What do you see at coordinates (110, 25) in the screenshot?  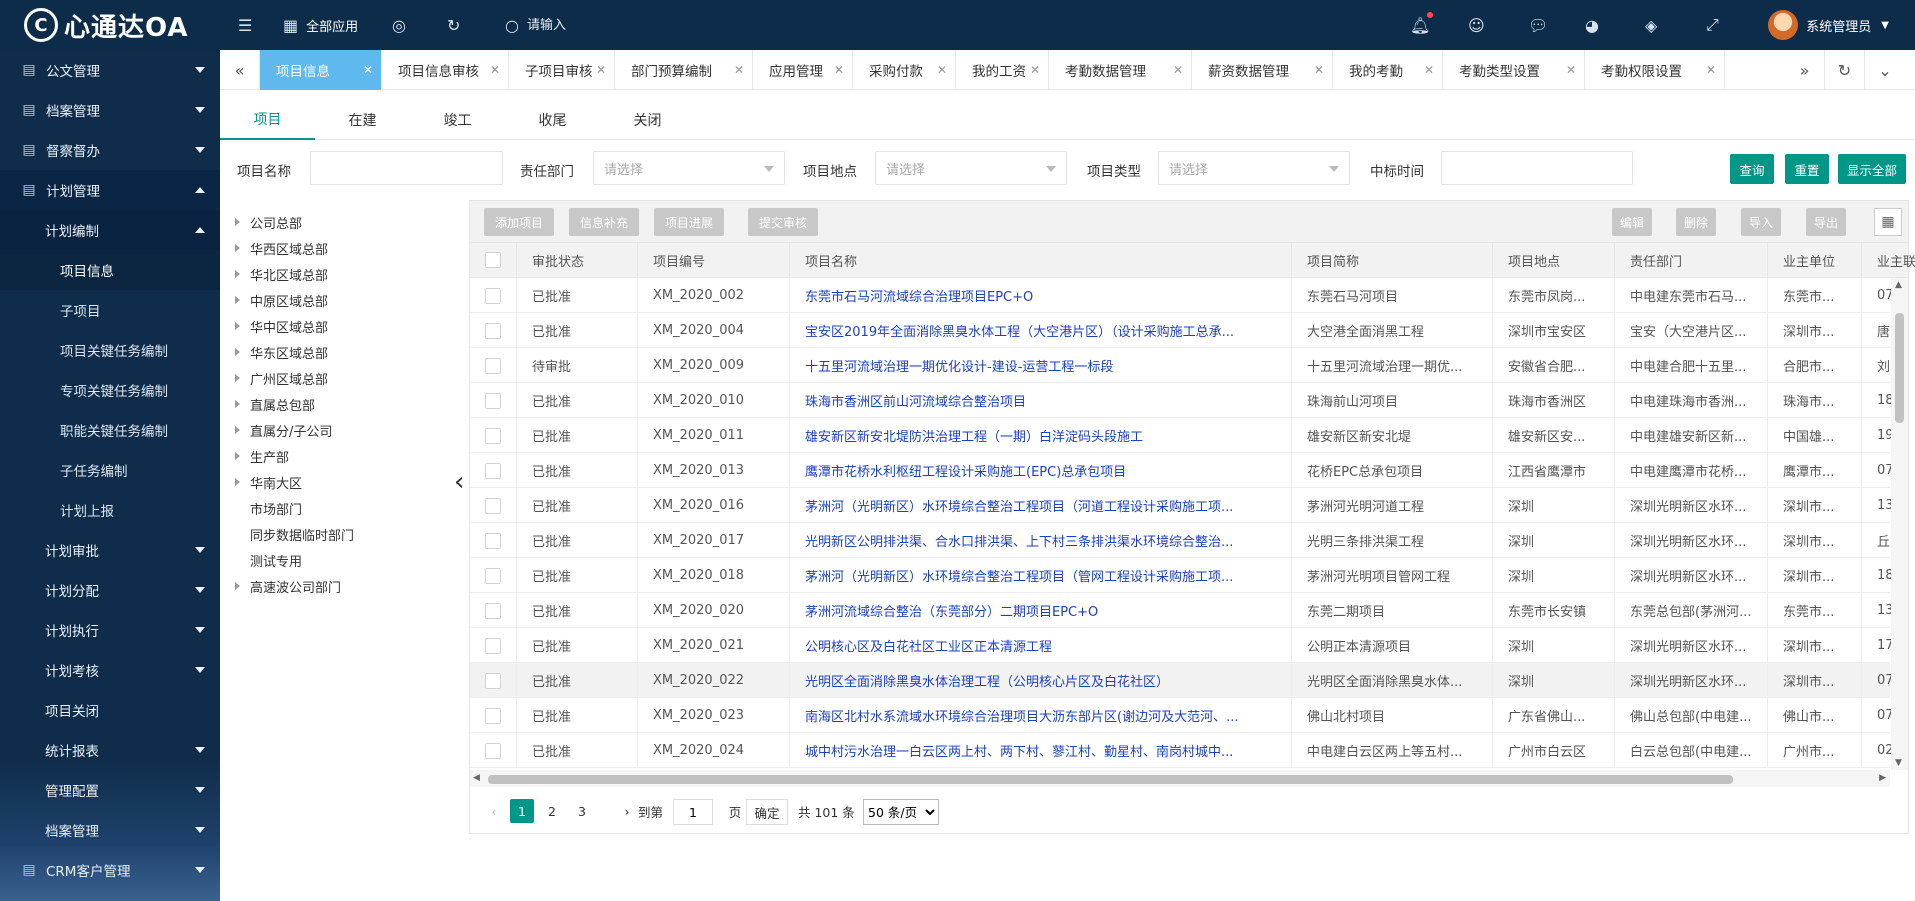 I see `app-logo: C 心通达OA` at bounding box center [110, 25].